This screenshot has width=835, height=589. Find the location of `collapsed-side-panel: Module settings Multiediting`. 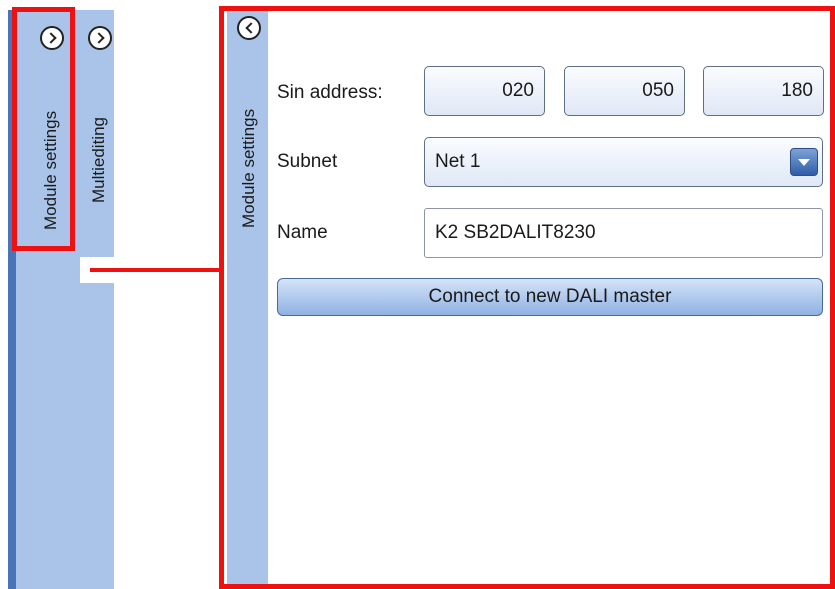

collapsed-side-panel: Module settings Multiediting is located at coordinates (61, 299).